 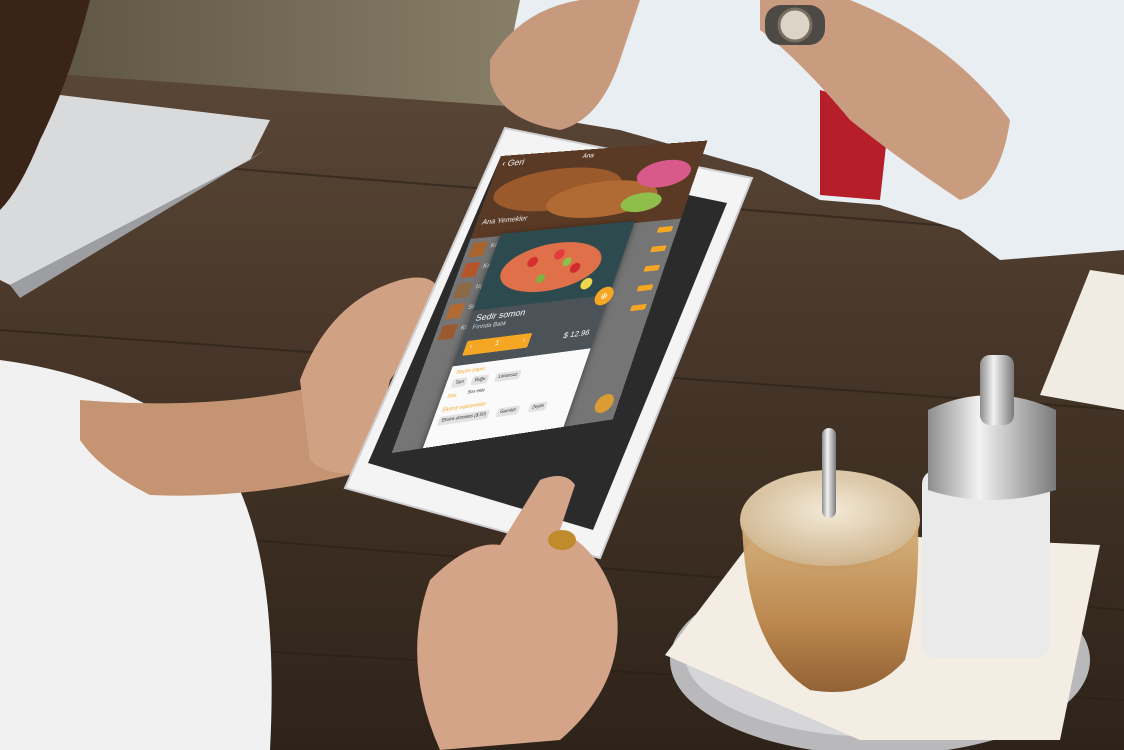 I want to click on increment-icon: ›, so click(x=523, y=340).